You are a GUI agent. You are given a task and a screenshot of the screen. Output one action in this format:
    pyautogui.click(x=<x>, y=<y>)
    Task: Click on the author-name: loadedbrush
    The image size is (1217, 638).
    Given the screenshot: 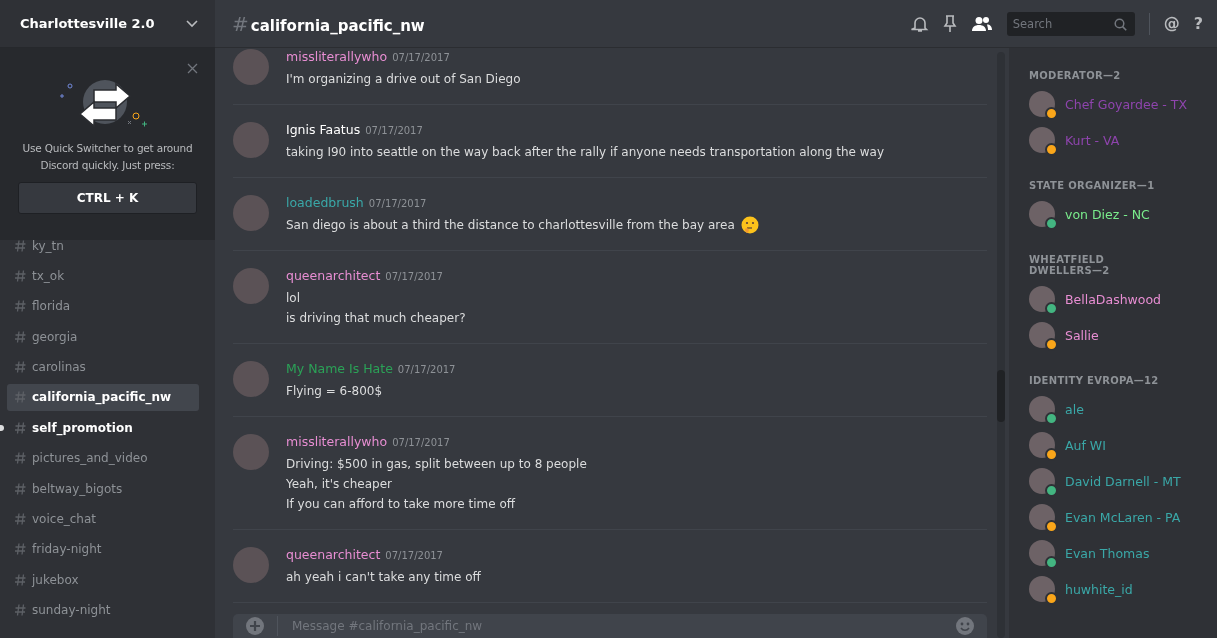 What is the action you would take?
    pyautogui.click(x=325, y=202)
    